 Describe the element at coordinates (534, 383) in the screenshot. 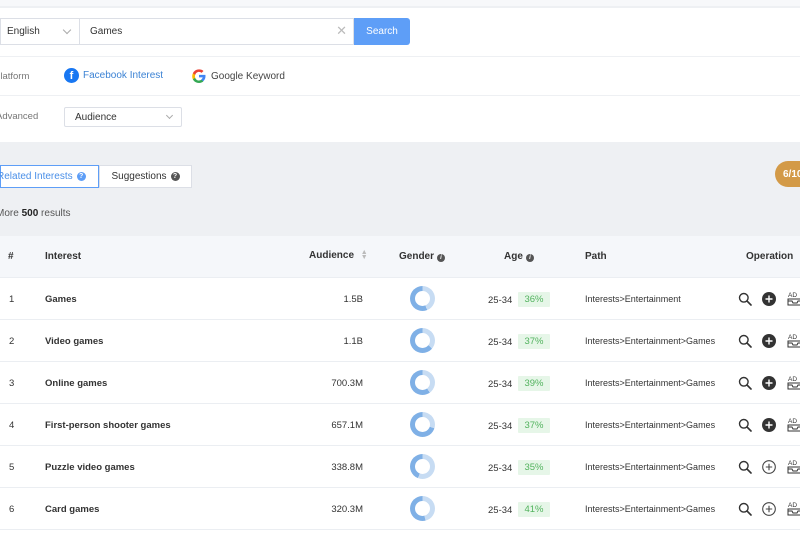

I see `age-percent-badge: 39%` at that location.